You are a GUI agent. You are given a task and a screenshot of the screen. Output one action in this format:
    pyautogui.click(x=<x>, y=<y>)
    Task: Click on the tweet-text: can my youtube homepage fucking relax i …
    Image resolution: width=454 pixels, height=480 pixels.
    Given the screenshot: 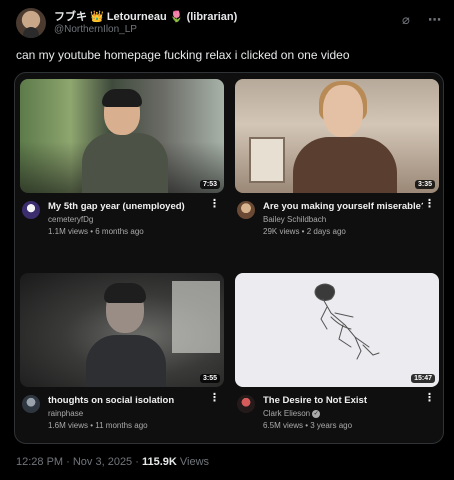 What is the action you would take?
    pyautogui.click(x=183, y=55)
    